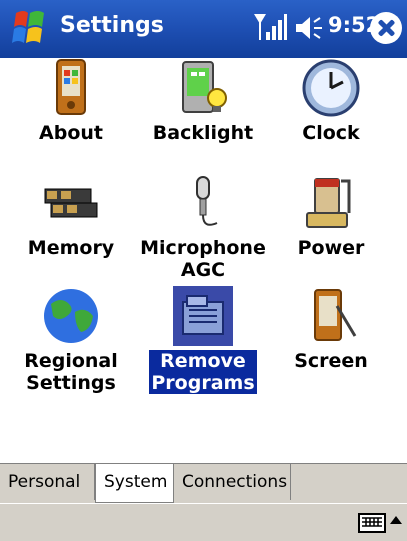 This screenshot has width=407, height=541. What do you see at coordinates (203, 133) in the screenshot?
I see `app-label: Backlight` at bounding box center [203, 133].